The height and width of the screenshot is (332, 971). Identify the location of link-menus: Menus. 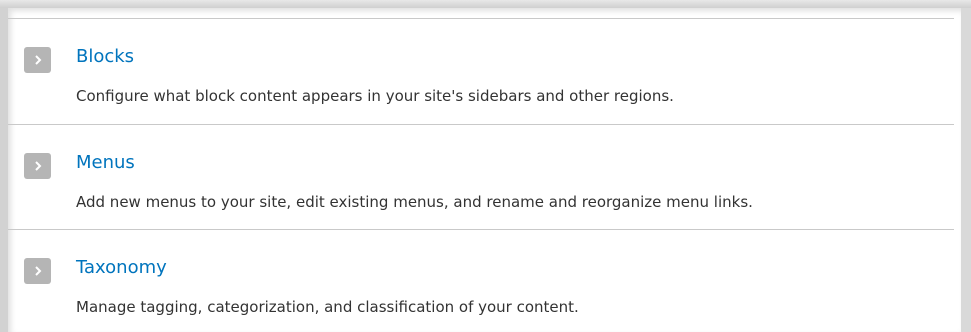
(105, 163).